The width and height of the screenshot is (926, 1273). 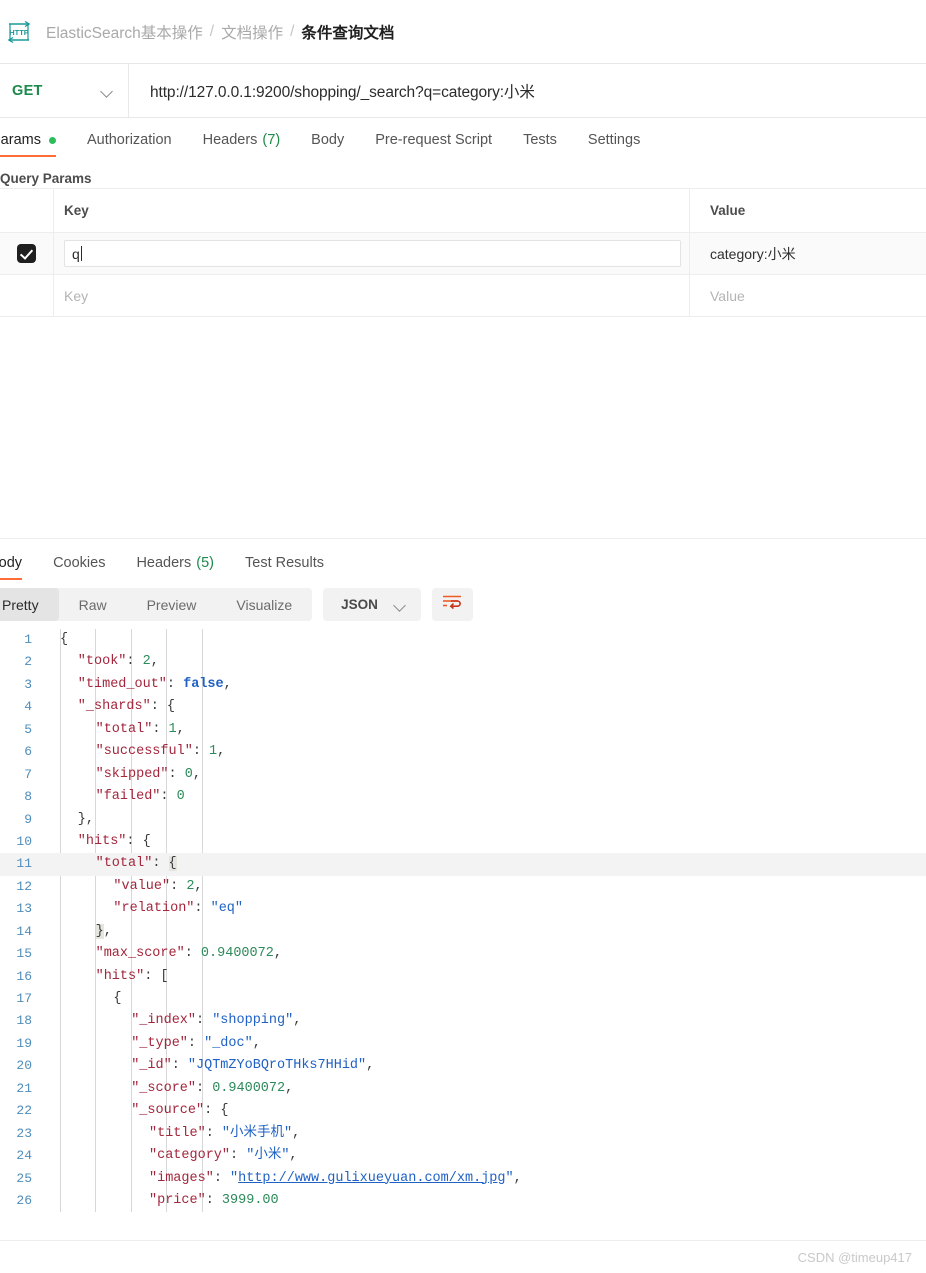 I want to click on text-caret, so click(x=81, y=253).